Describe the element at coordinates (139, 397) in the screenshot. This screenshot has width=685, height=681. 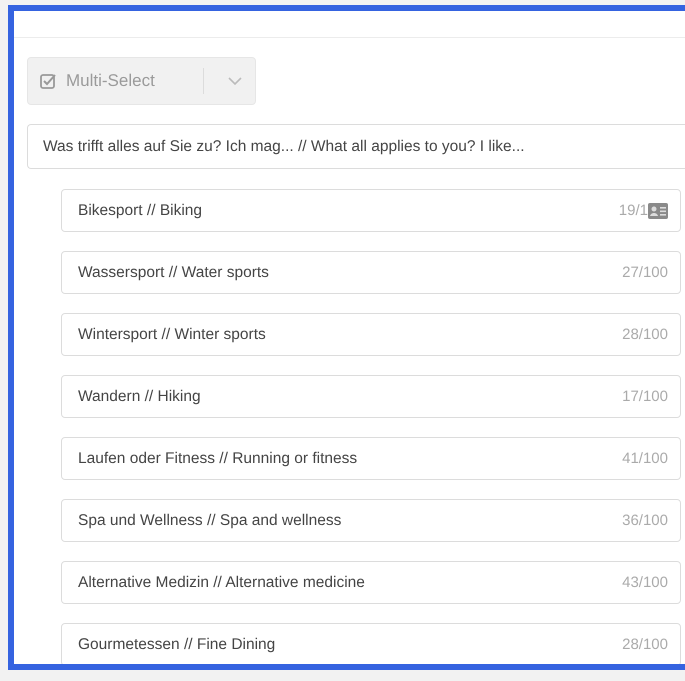
I see `option-label: Wandern // Hiking` at that location.